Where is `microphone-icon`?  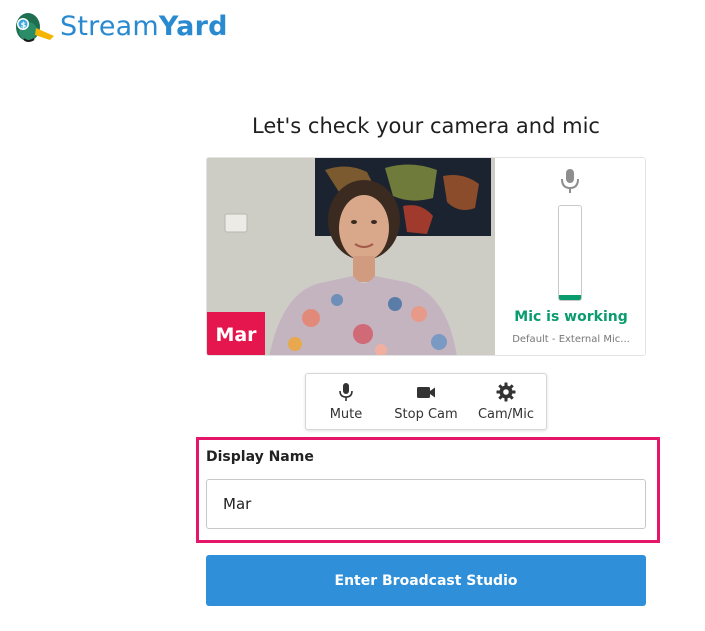 microphone-icon is located at coordinates (570, 181).